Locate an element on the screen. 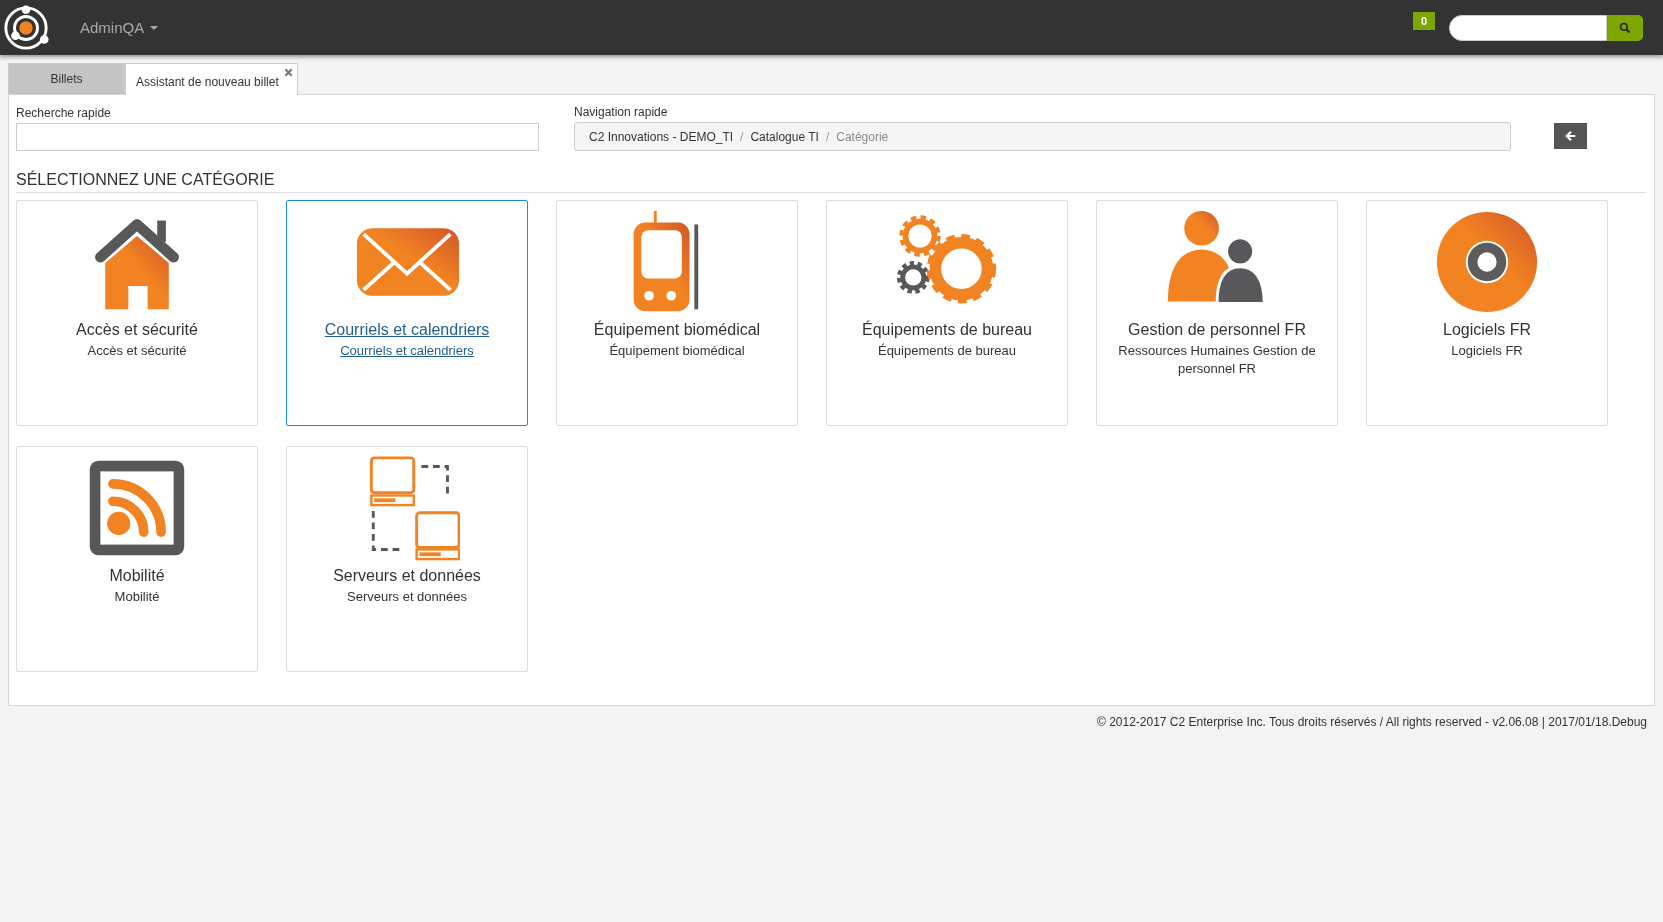 Image resolution: width=1663 pixels, height=922 pixels. category-title: Courriels et calendriers is located at coordinates (407, 330).